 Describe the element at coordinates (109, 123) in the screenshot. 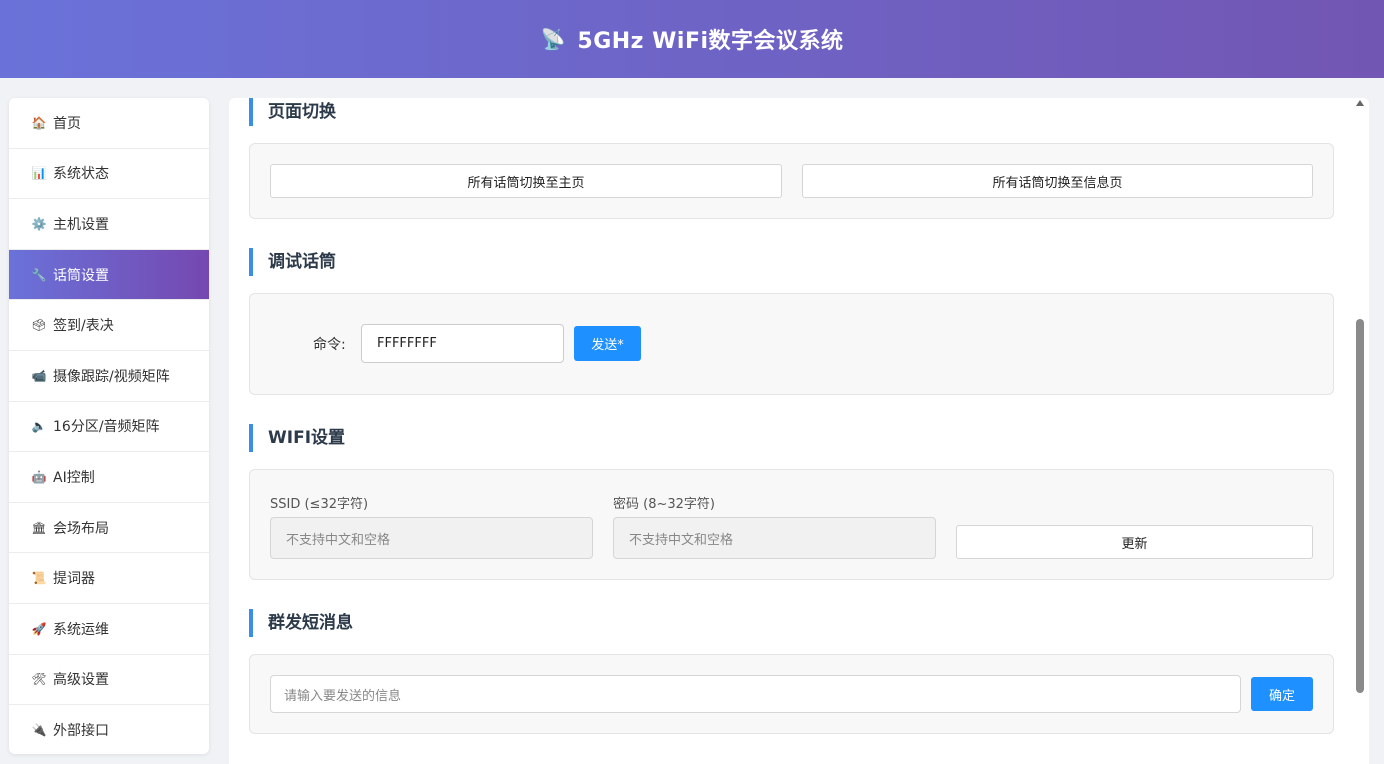

I see `sidebar-item-home: 🏠 首页` at that location.